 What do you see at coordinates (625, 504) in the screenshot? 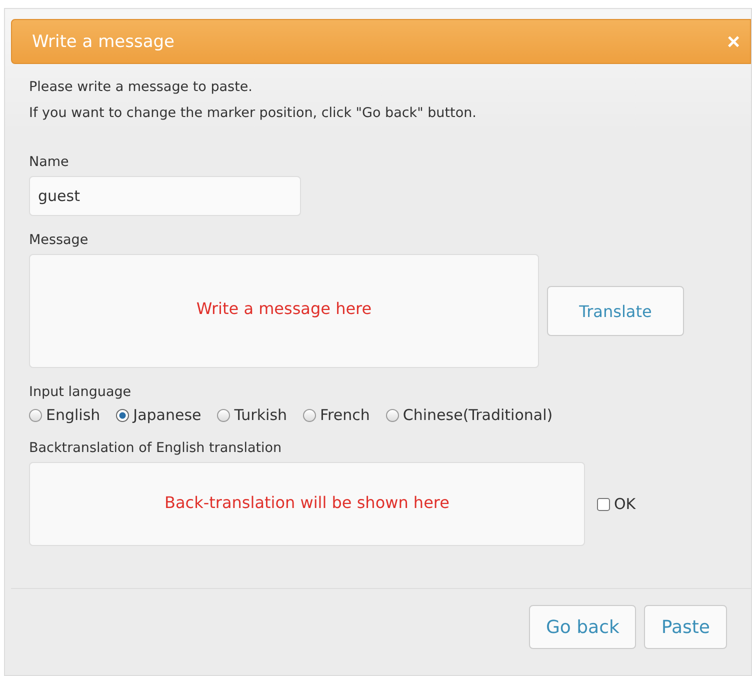
I see `ok-label: OK` at bounding box center [625, 504].